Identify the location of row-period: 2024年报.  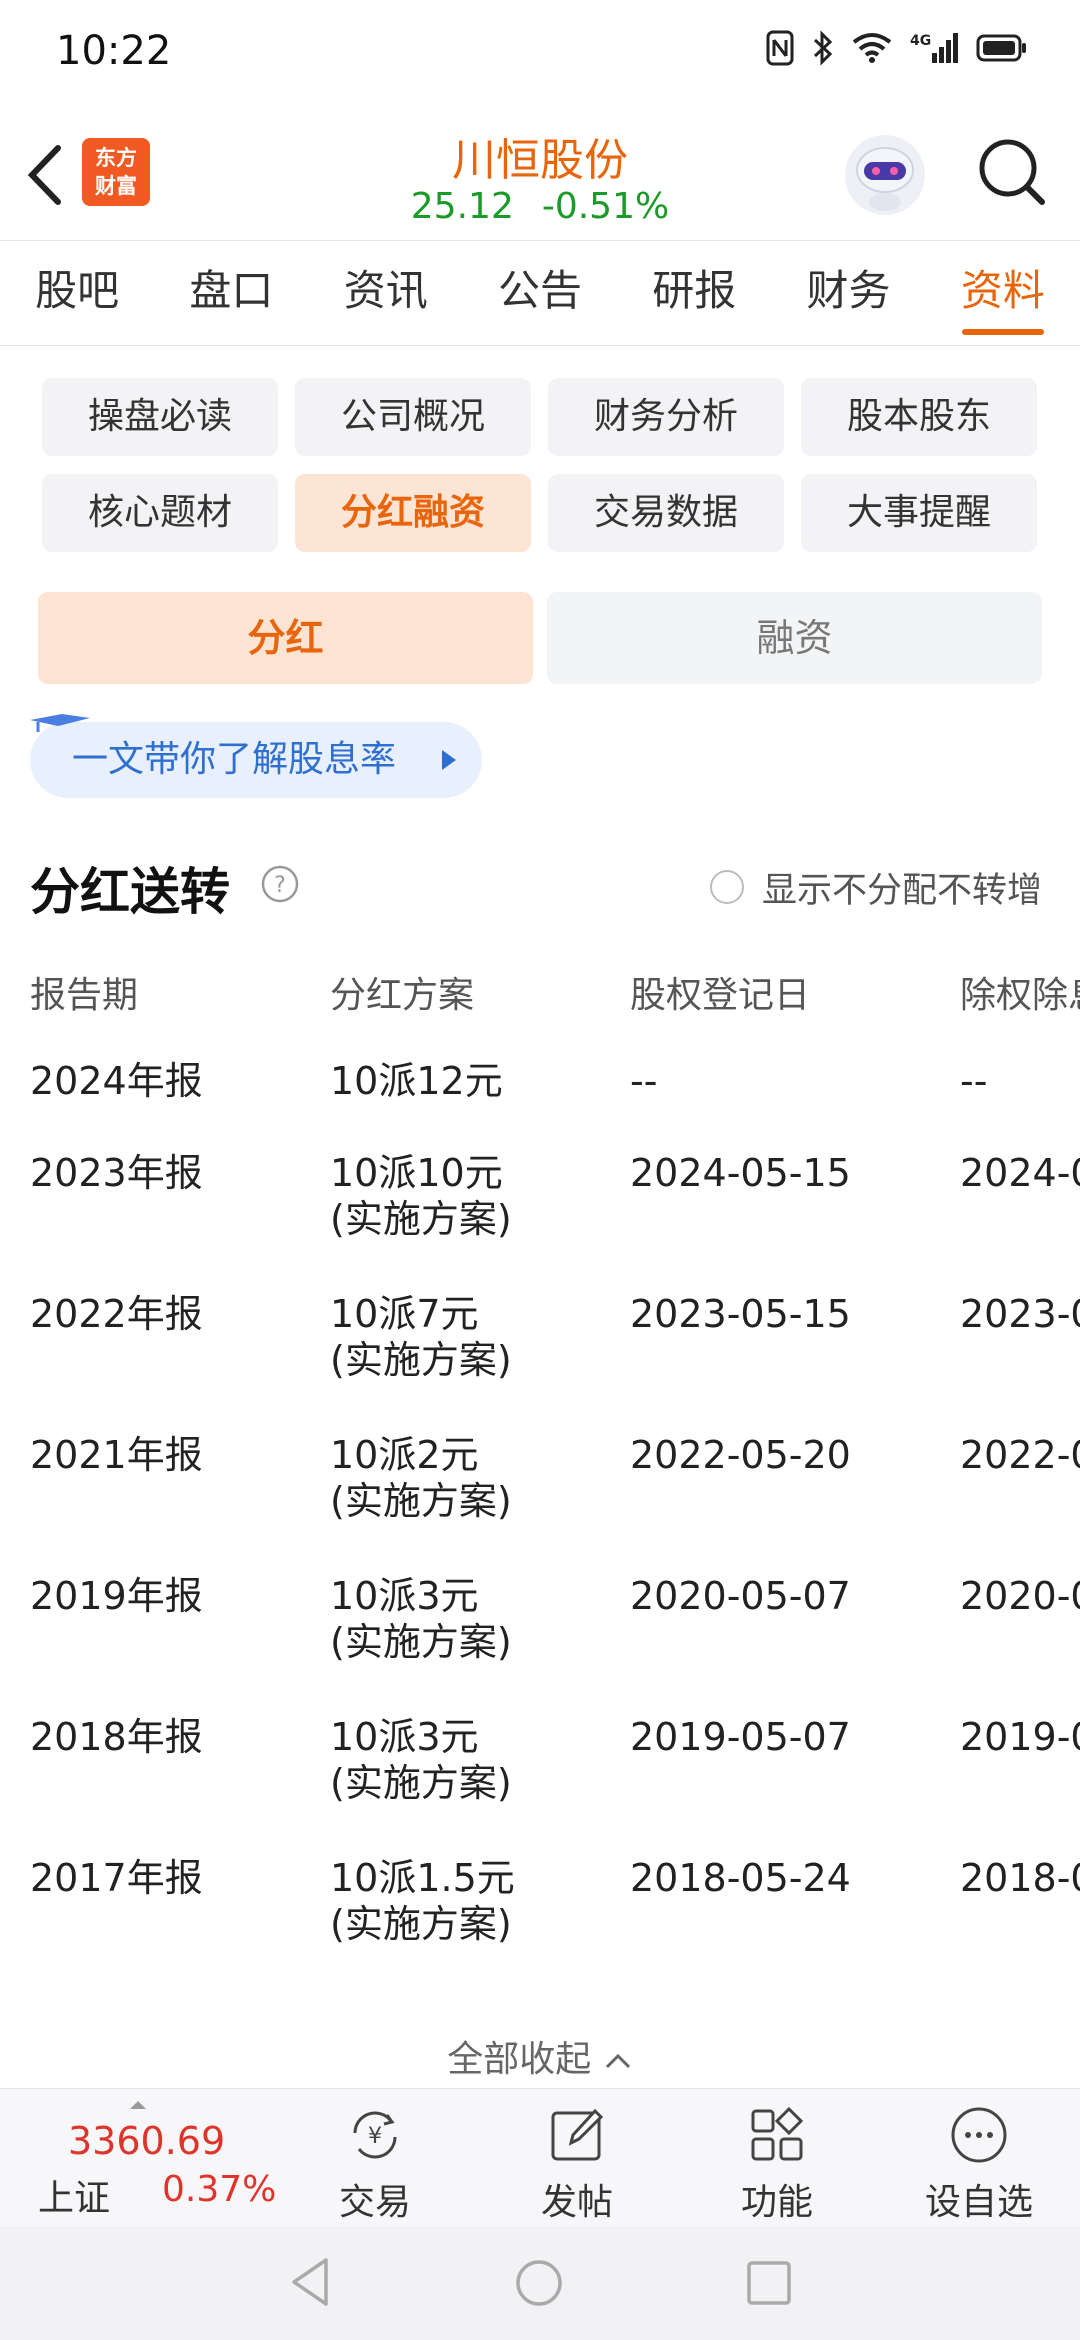
(116, 1081).